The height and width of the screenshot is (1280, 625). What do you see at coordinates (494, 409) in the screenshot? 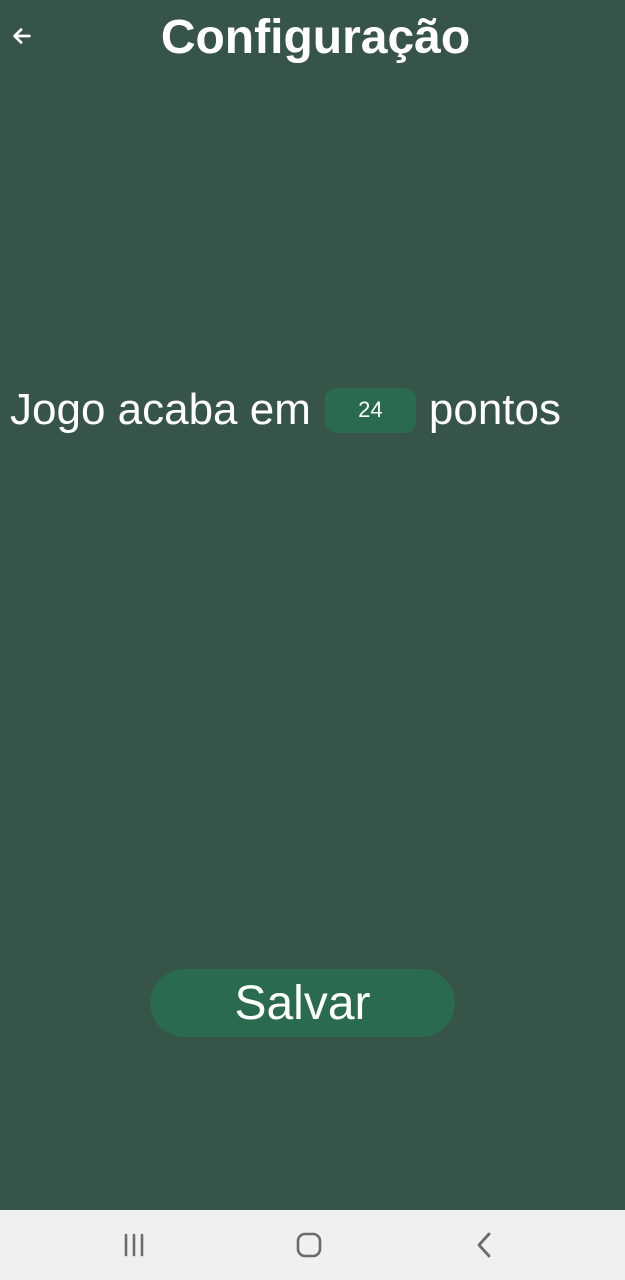
I see `setting-suffix-label: pontos` at bounding box center [494, 409].